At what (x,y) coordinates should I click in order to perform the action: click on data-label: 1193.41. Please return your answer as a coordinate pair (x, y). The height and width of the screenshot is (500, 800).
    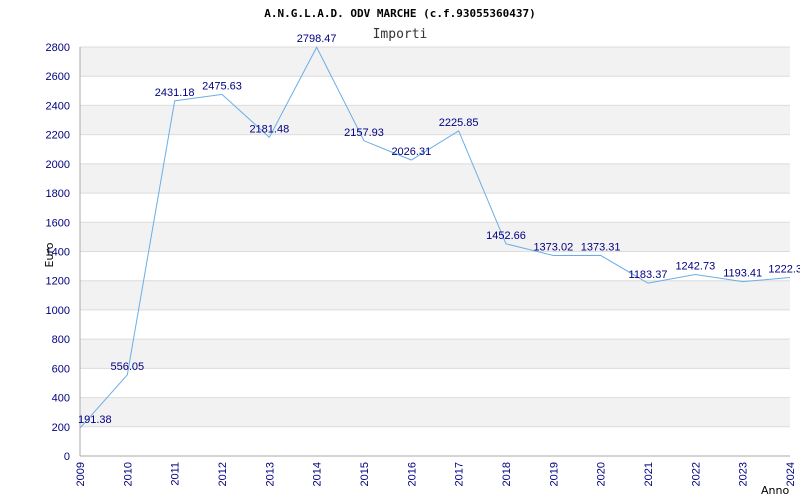
    Looking at the image, I should click on (742, 274).